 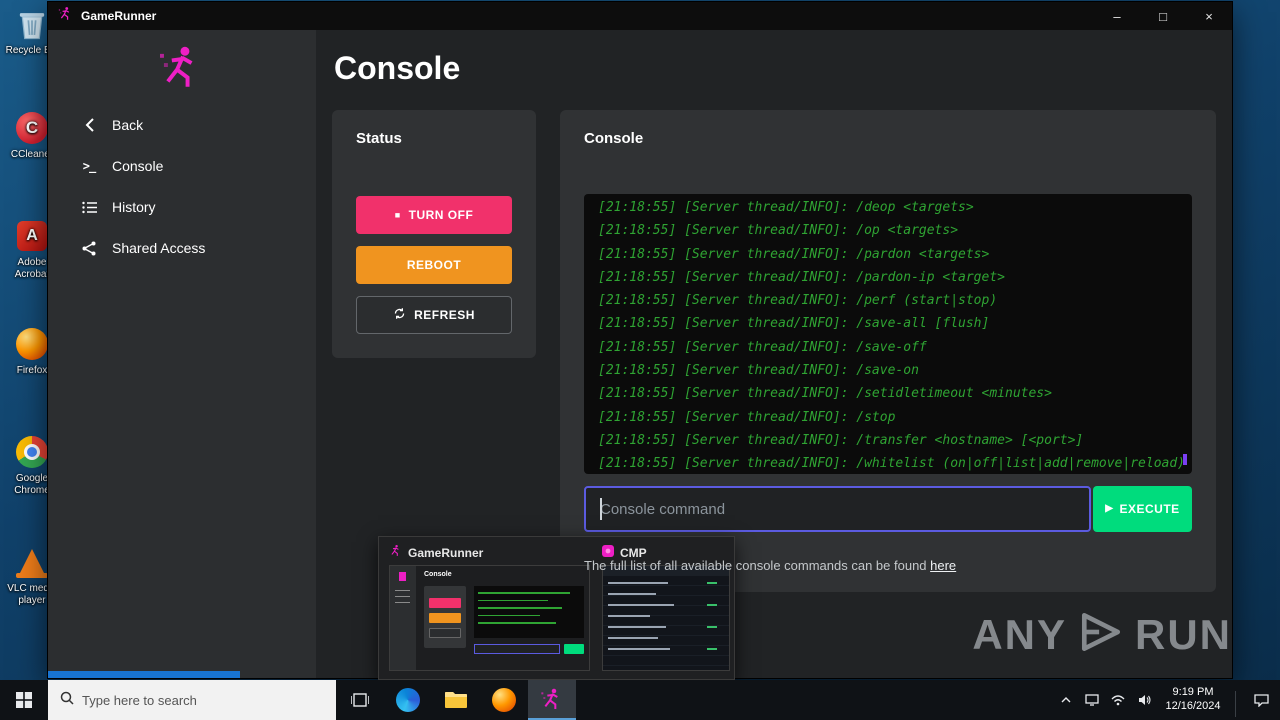 What do you see at coordinates (379, 138) in the screenshot?
I see `status-card-title: Status` at bounding box center [379, 138].